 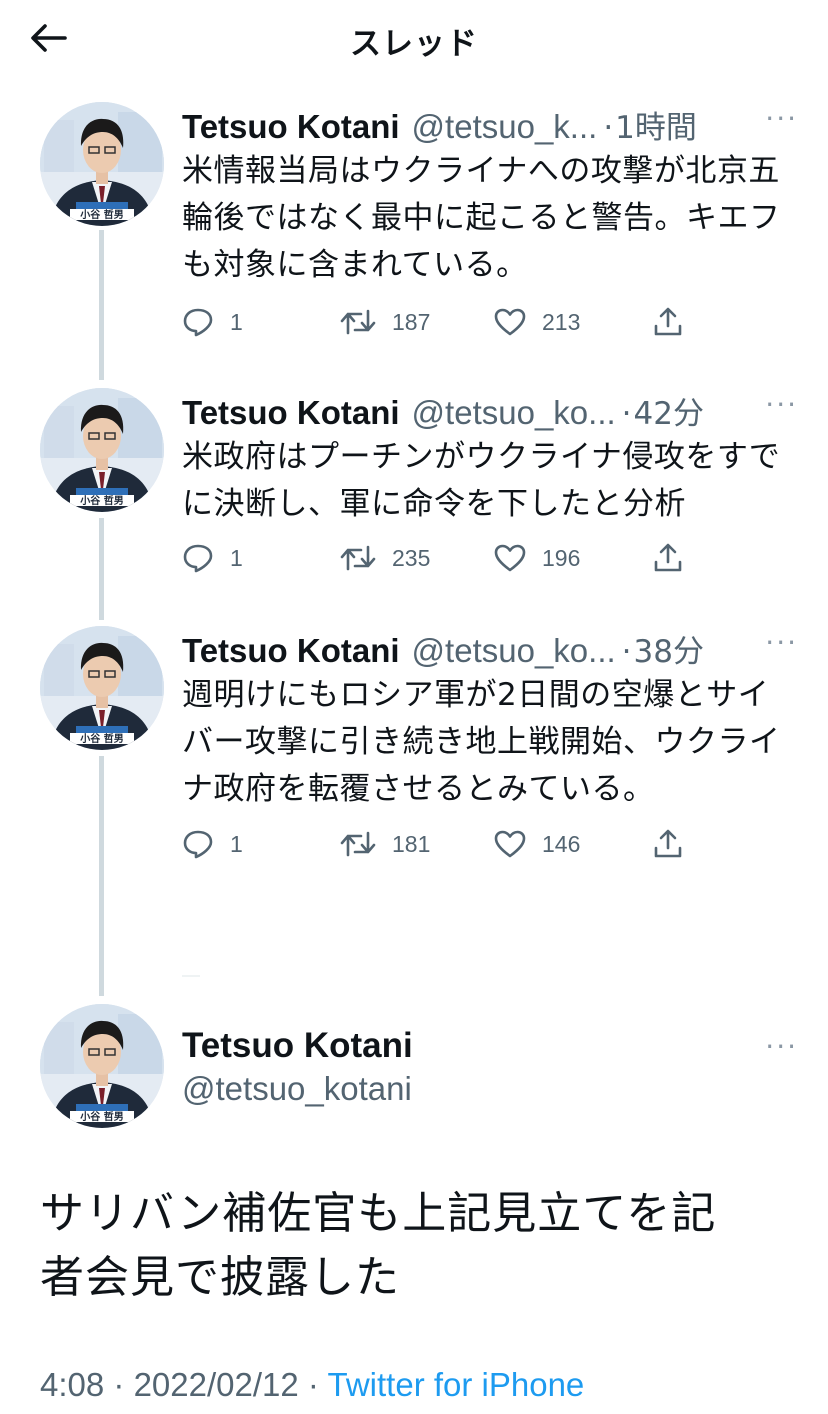 I want to click on author-handle: @tetsuo_kotani, so click(x=297, y=1089).